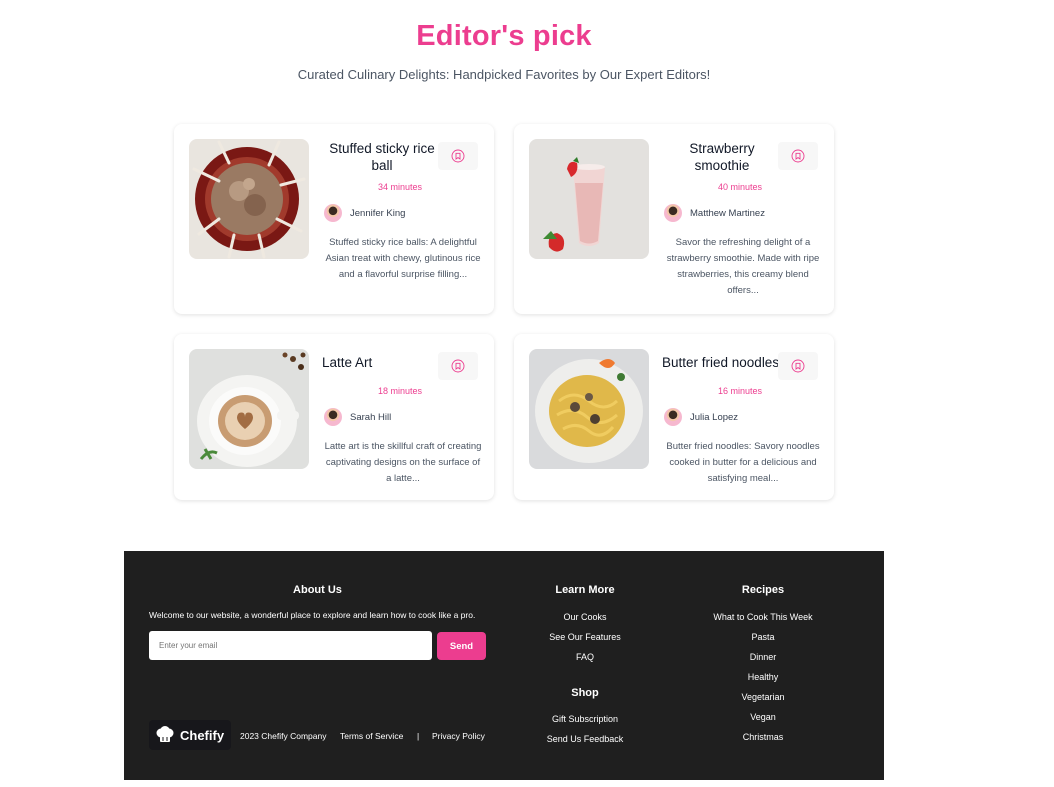 The width and height of the screenshot is (1054, 787). What do you see at coordinates (585, 637) in the screenshot?
I see `footer-link-features: See Our Features` at bounding box center [585, 637].